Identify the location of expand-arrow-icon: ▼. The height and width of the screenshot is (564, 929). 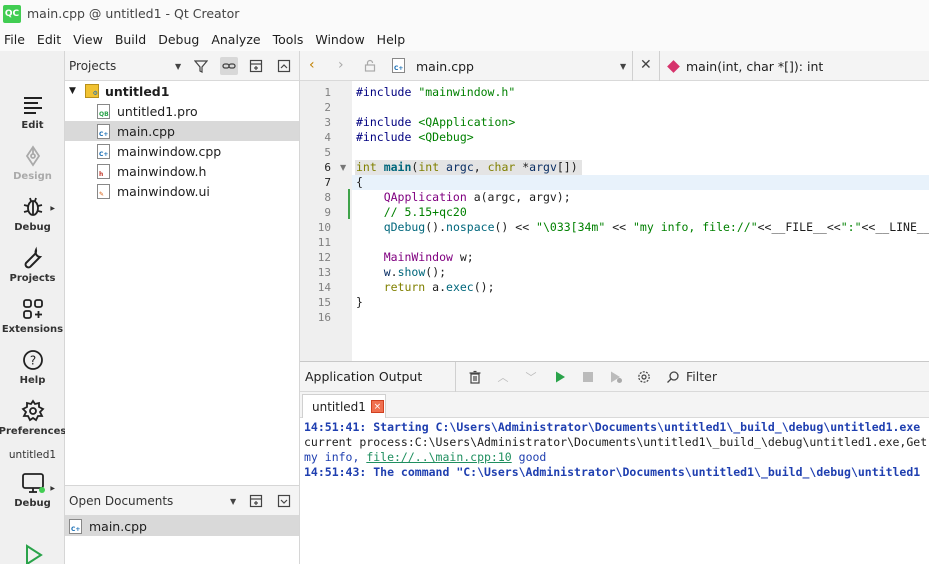
(75, 91).